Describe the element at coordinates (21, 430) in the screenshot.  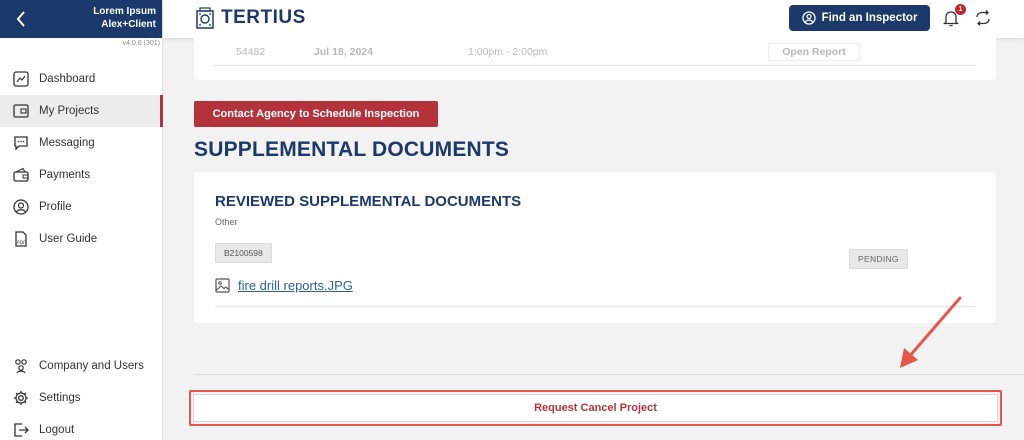
I see `logout-icon` at that location.